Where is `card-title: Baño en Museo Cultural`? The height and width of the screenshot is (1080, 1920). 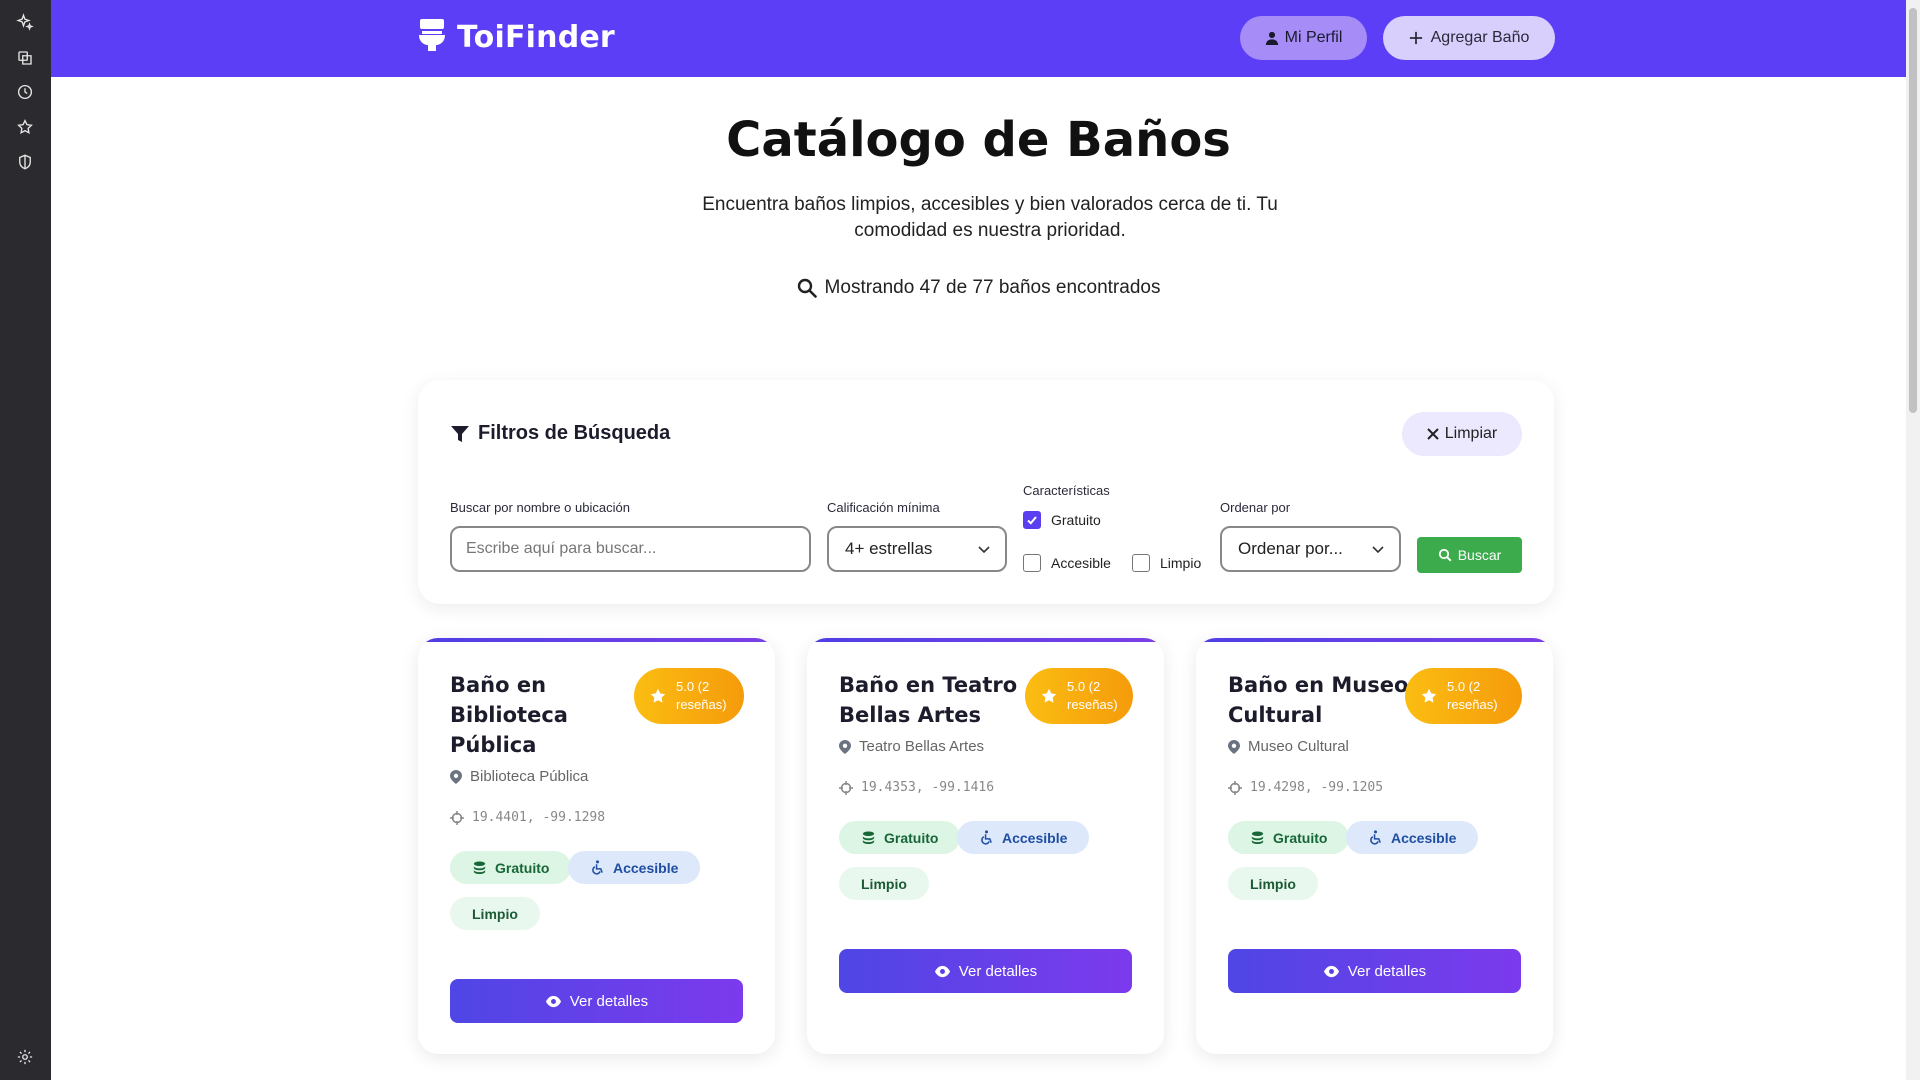
card-title: Baño en Museo Cultural is located at coordinates (1318, 700).